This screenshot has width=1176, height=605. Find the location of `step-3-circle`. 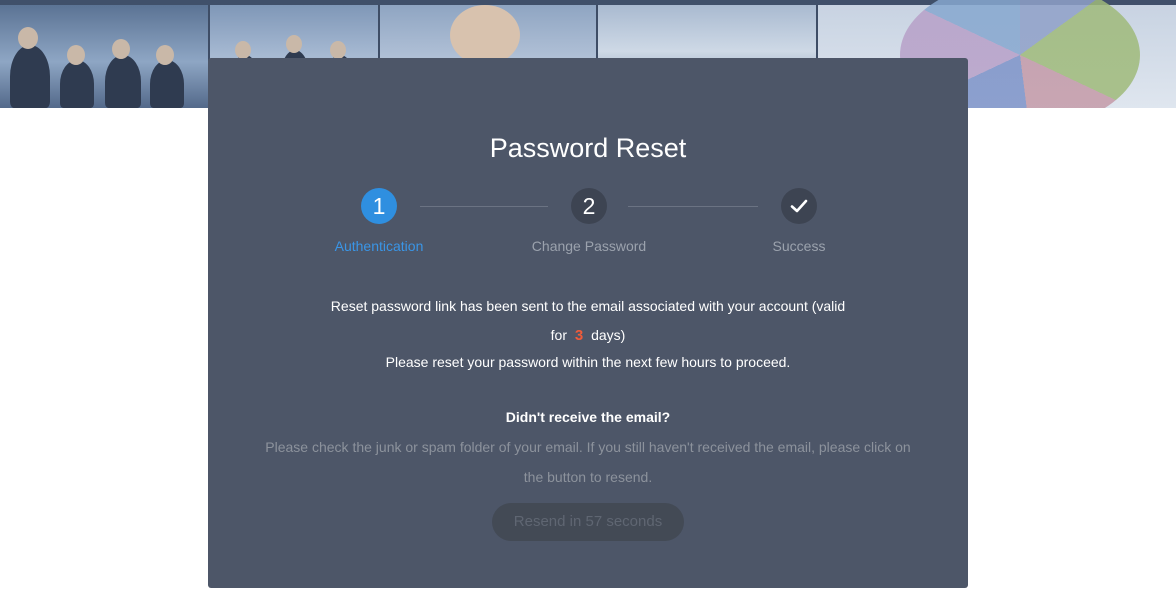

step-3-circle is located at coordinates (799, 206).